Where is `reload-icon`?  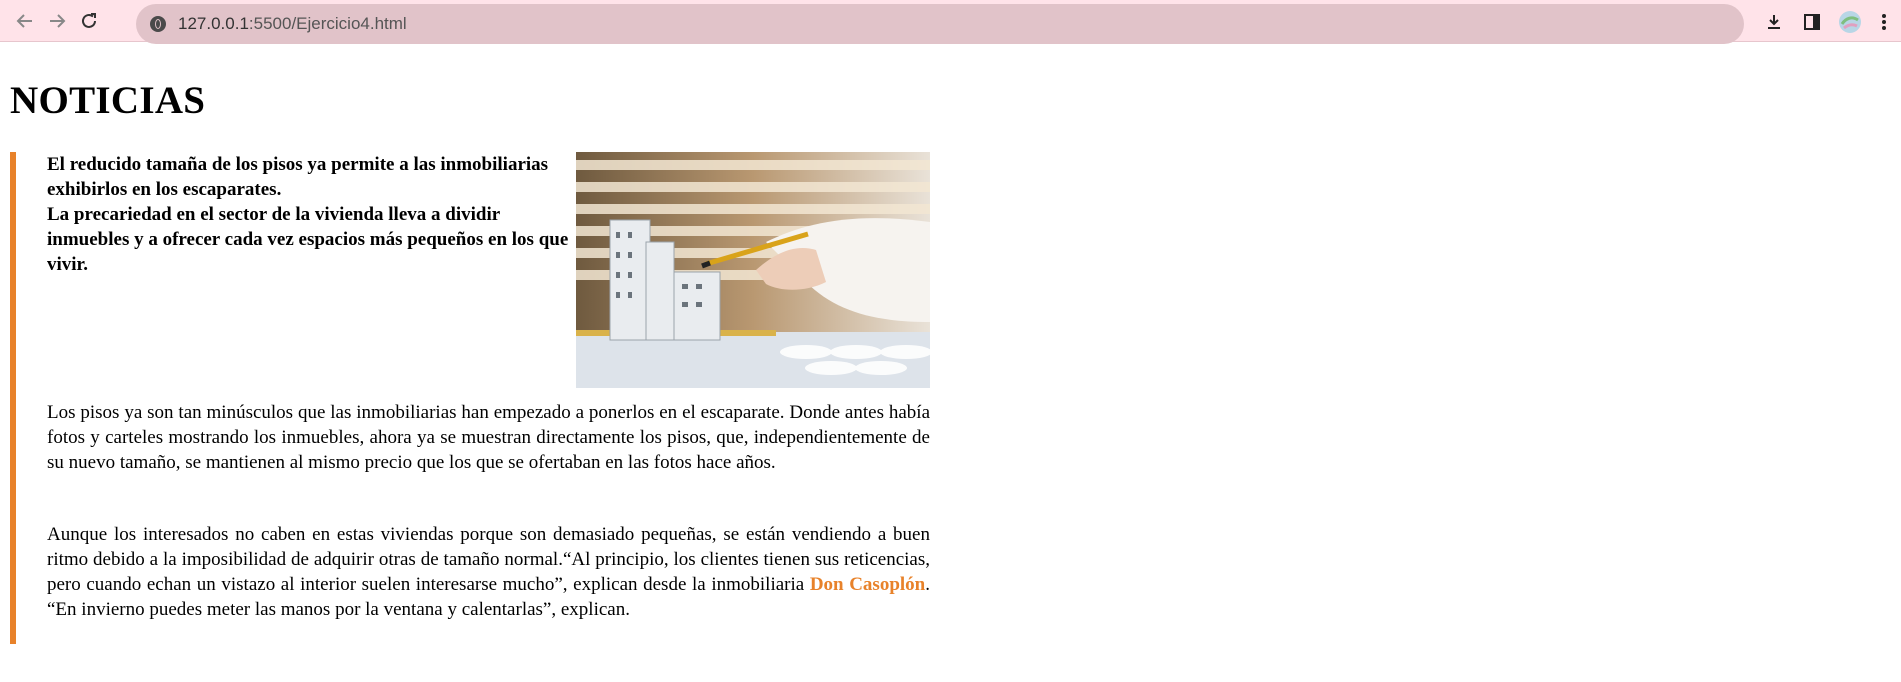 reload-icon is located at coordinates (89, 20).